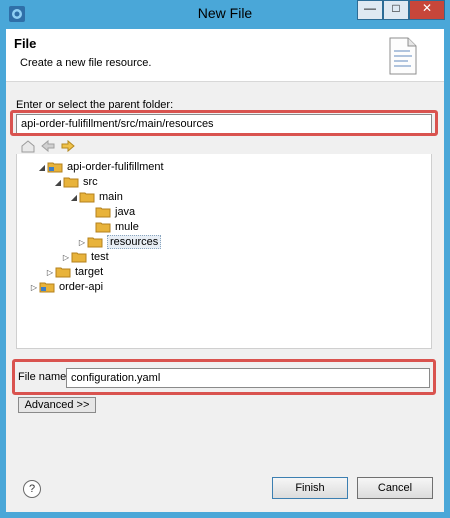  Describe the element at coordinates (224, 123) in the screenshot. I see `parent-folder-highlight` at that location.